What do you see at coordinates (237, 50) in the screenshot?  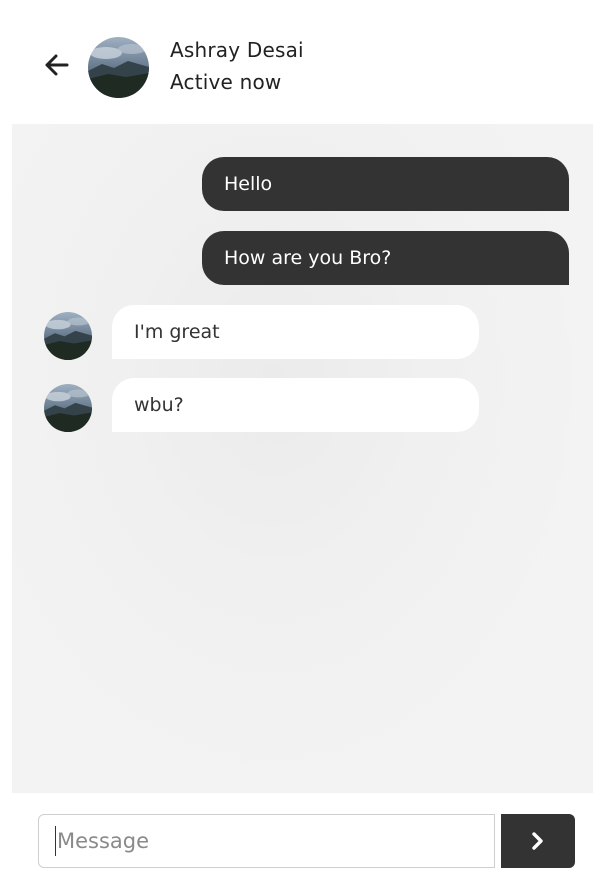 I see `contact-name: Ashray Desai` at bounding box center [237, 50].